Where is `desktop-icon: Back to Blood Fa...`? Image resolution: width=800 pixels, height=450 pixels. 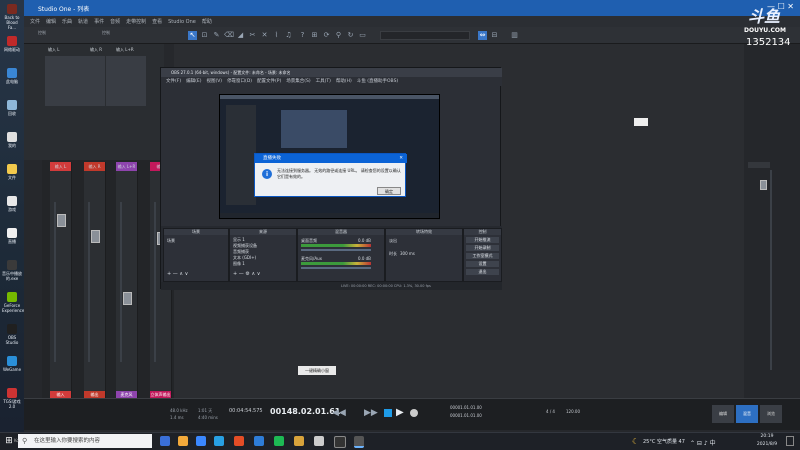 desktop-icon: Back to Blood Fa... is located at coordinates (12, 17).